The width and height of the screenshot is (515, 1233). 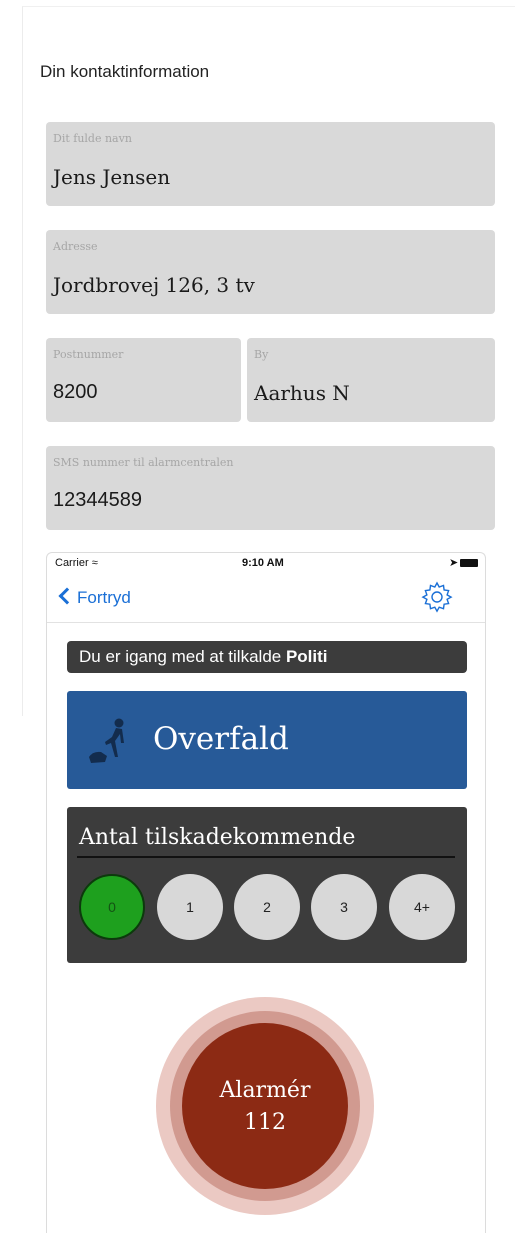 I want to click on back-button: Fortryd, so click(x=94, y=597).